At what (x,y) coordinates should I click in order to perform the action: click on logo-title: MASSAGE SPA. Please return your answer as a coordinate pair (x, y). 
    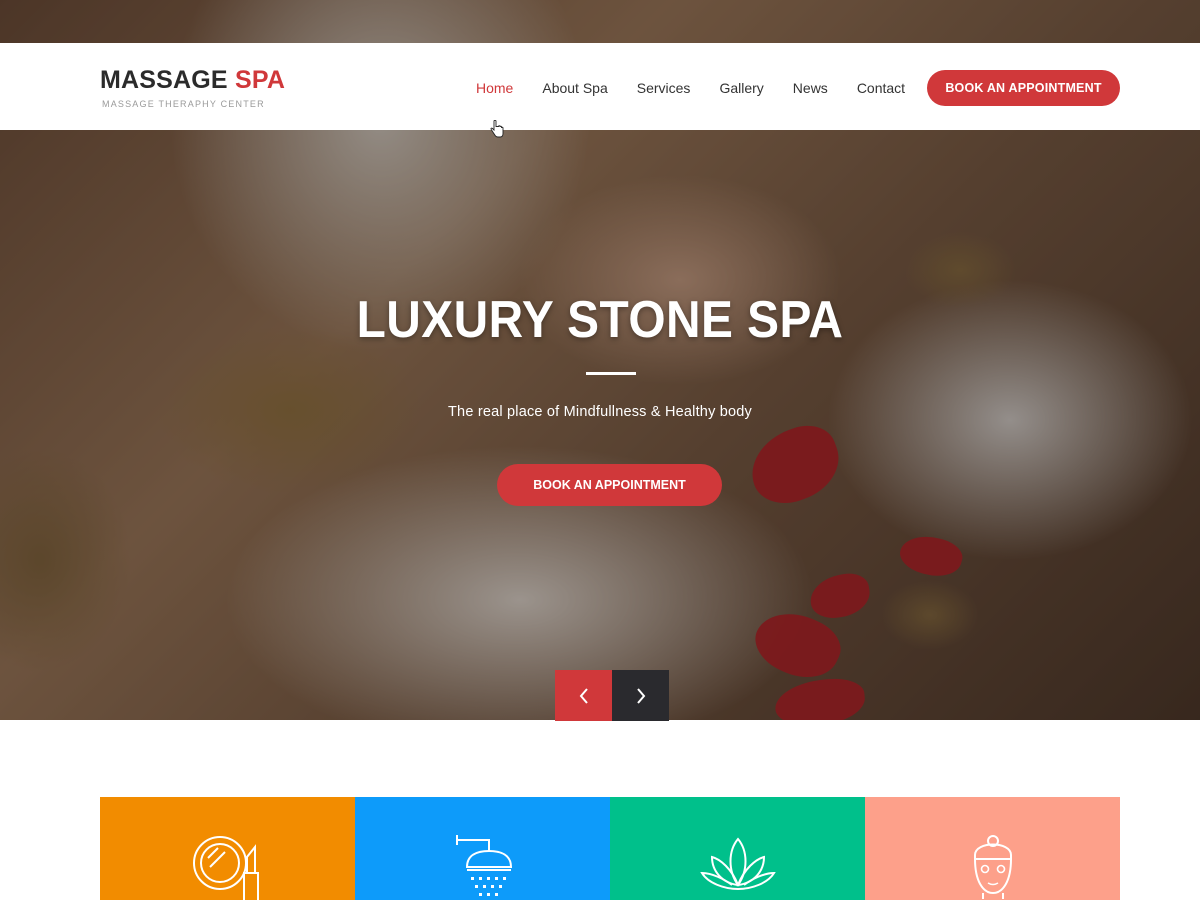
    Looking at the image, I should click on (192, 80).